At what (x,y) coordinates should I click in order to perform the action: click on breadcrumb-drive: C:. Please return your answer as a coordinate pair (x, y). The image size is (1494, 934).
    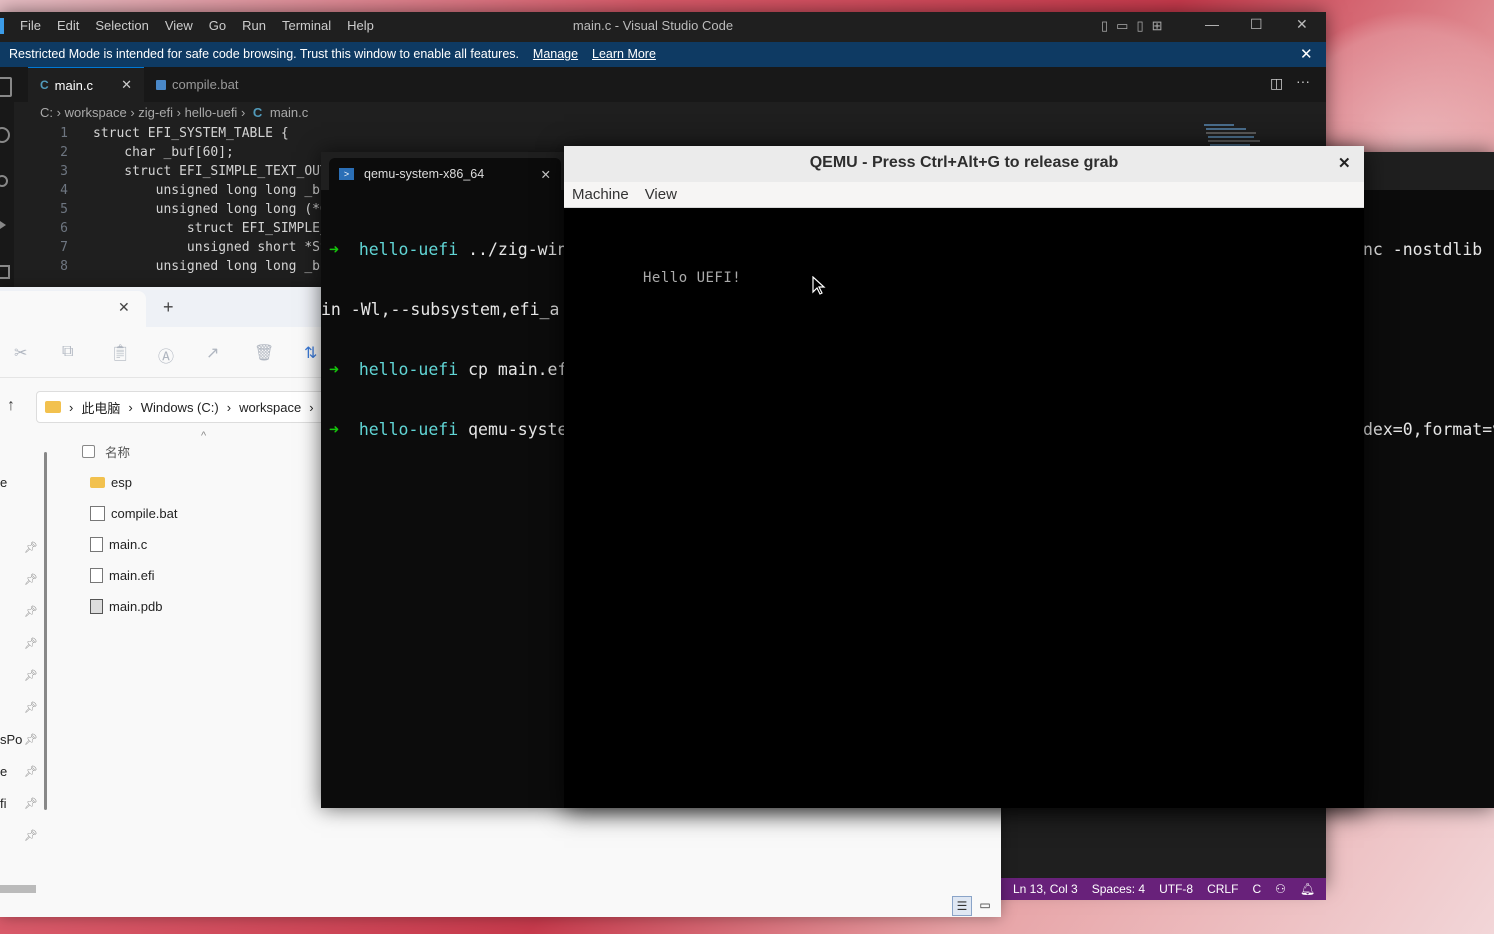
    Looking at the image, I should click on (46, 112).